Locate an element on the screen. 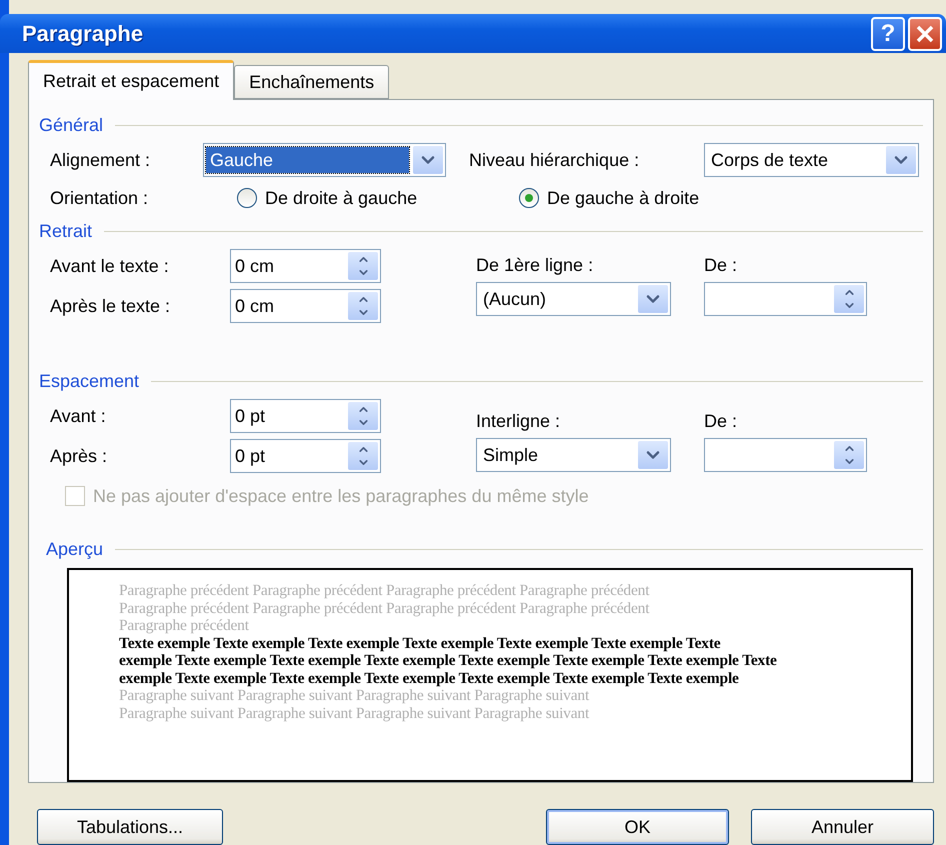  window-title: Paragraphe is located at coordinates (83, 33).